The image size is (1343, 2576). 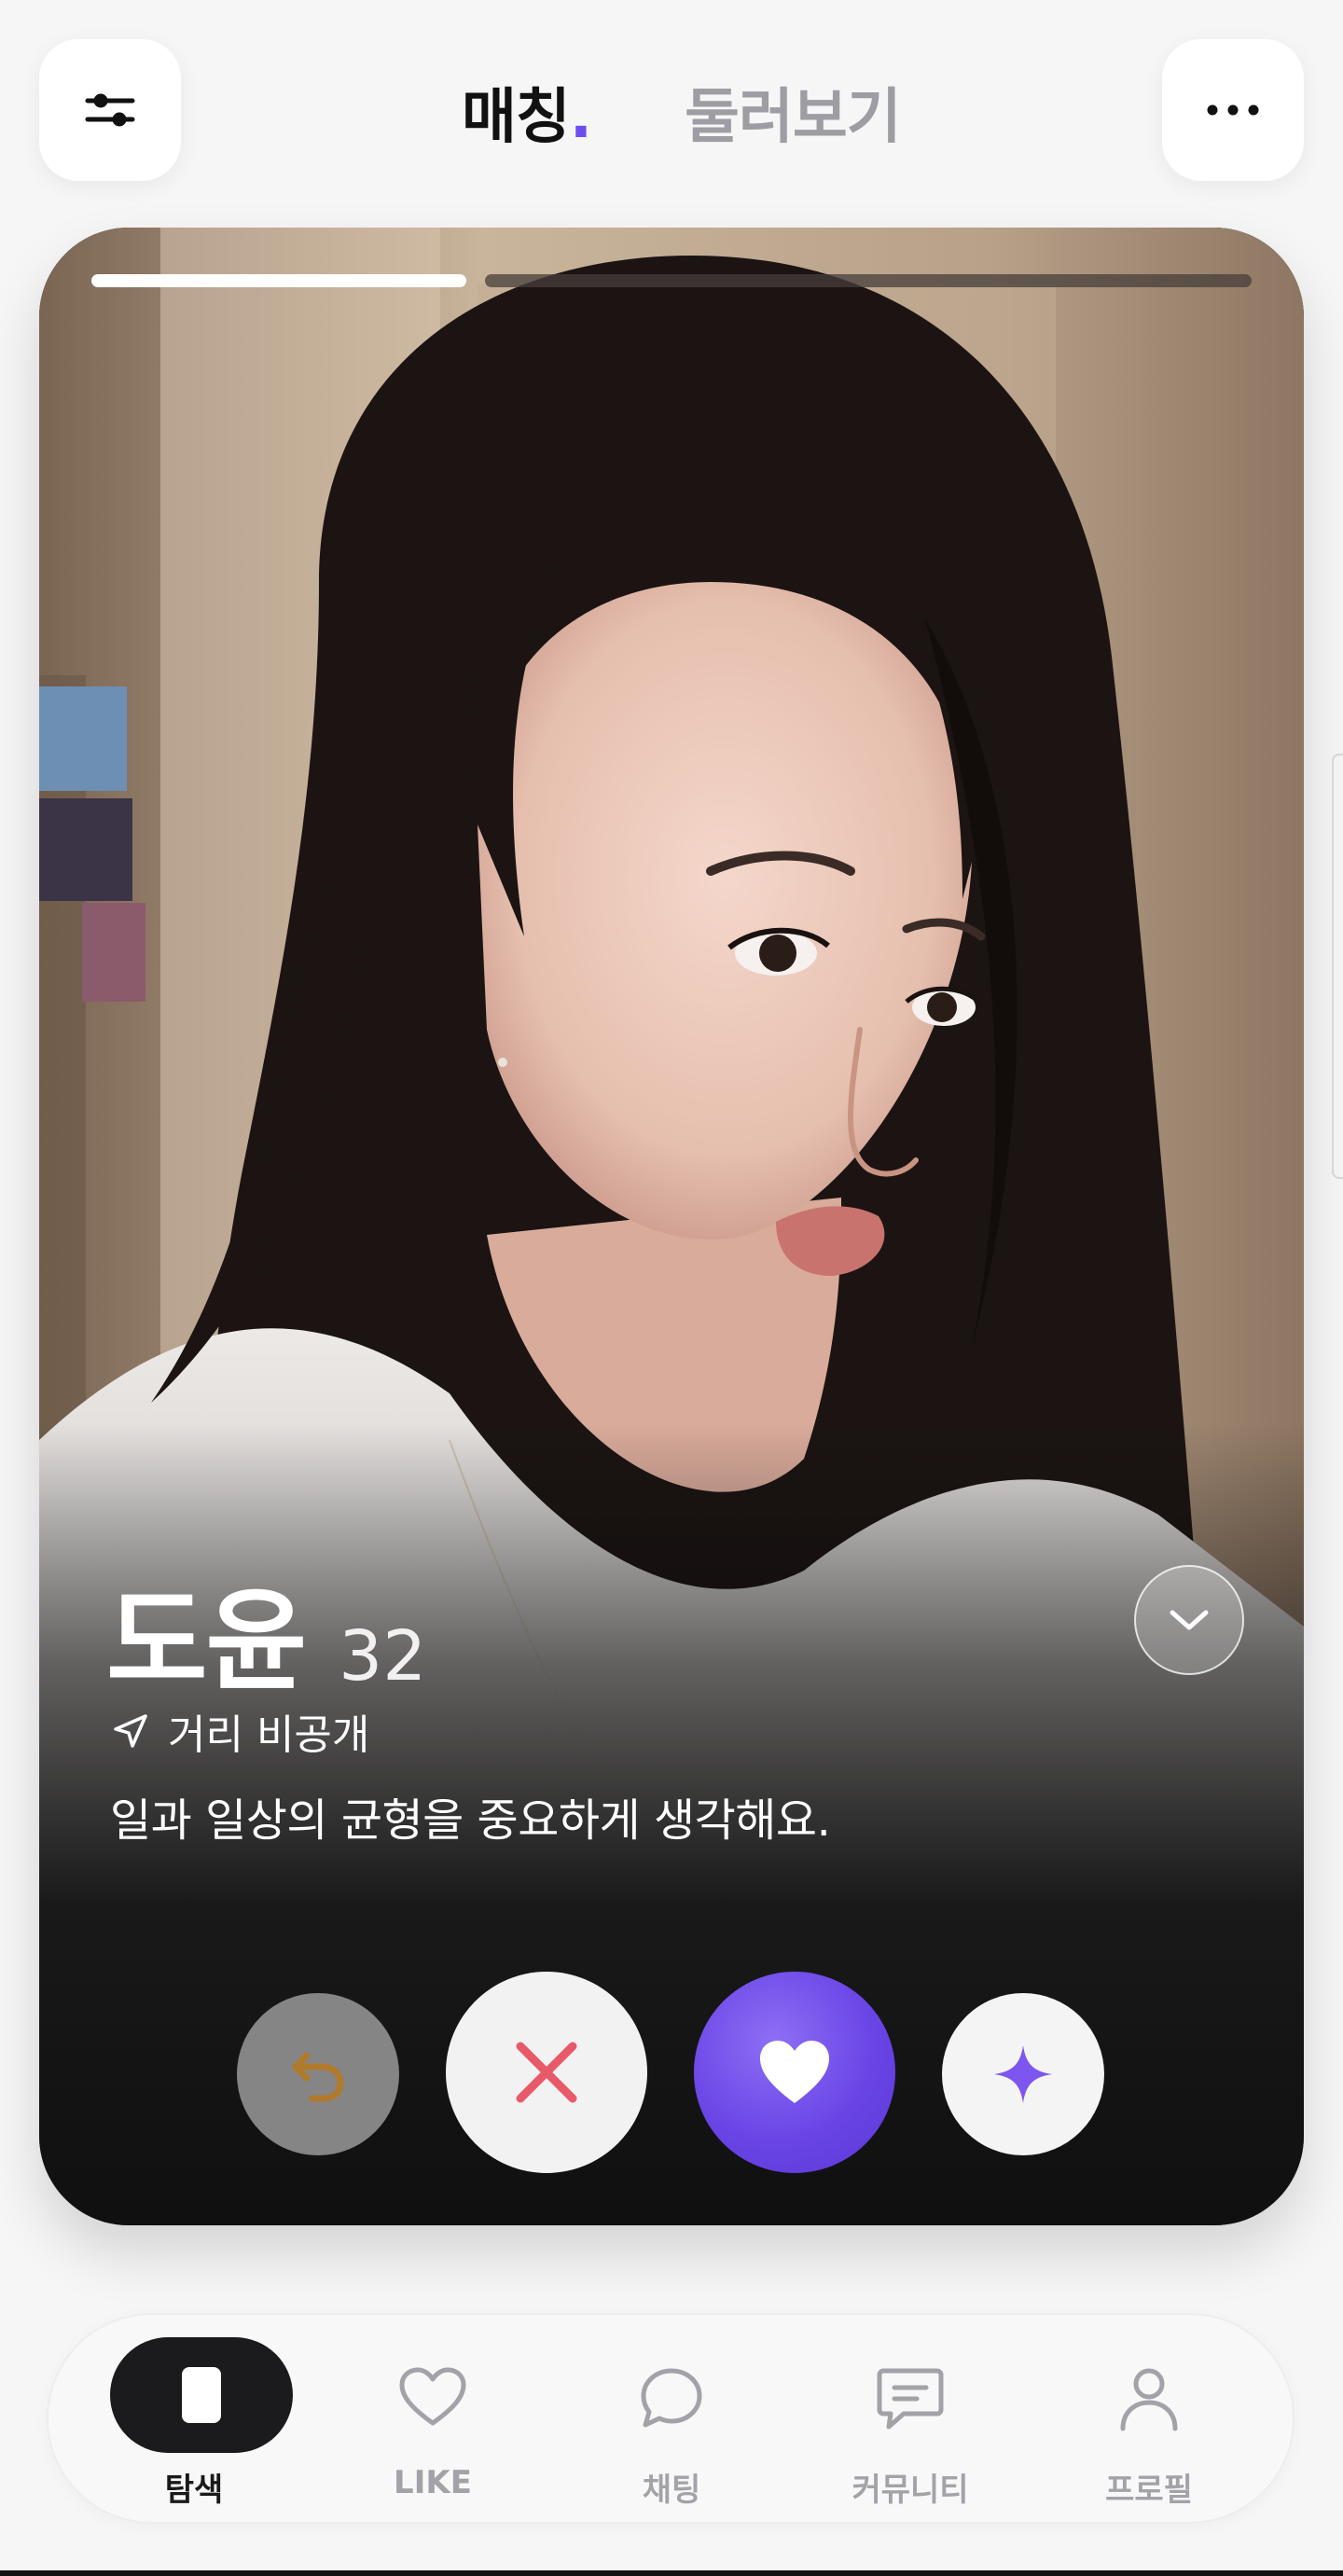 I want to click on nav-label-community: 커뮤니티, so click(x=910, y=2490).